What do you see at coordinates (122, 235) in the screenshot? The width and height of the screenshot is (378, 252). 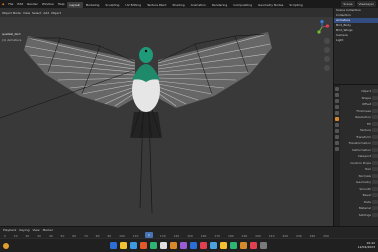 I see `frame-tick-label: 100` at bounding box center [122, 235].